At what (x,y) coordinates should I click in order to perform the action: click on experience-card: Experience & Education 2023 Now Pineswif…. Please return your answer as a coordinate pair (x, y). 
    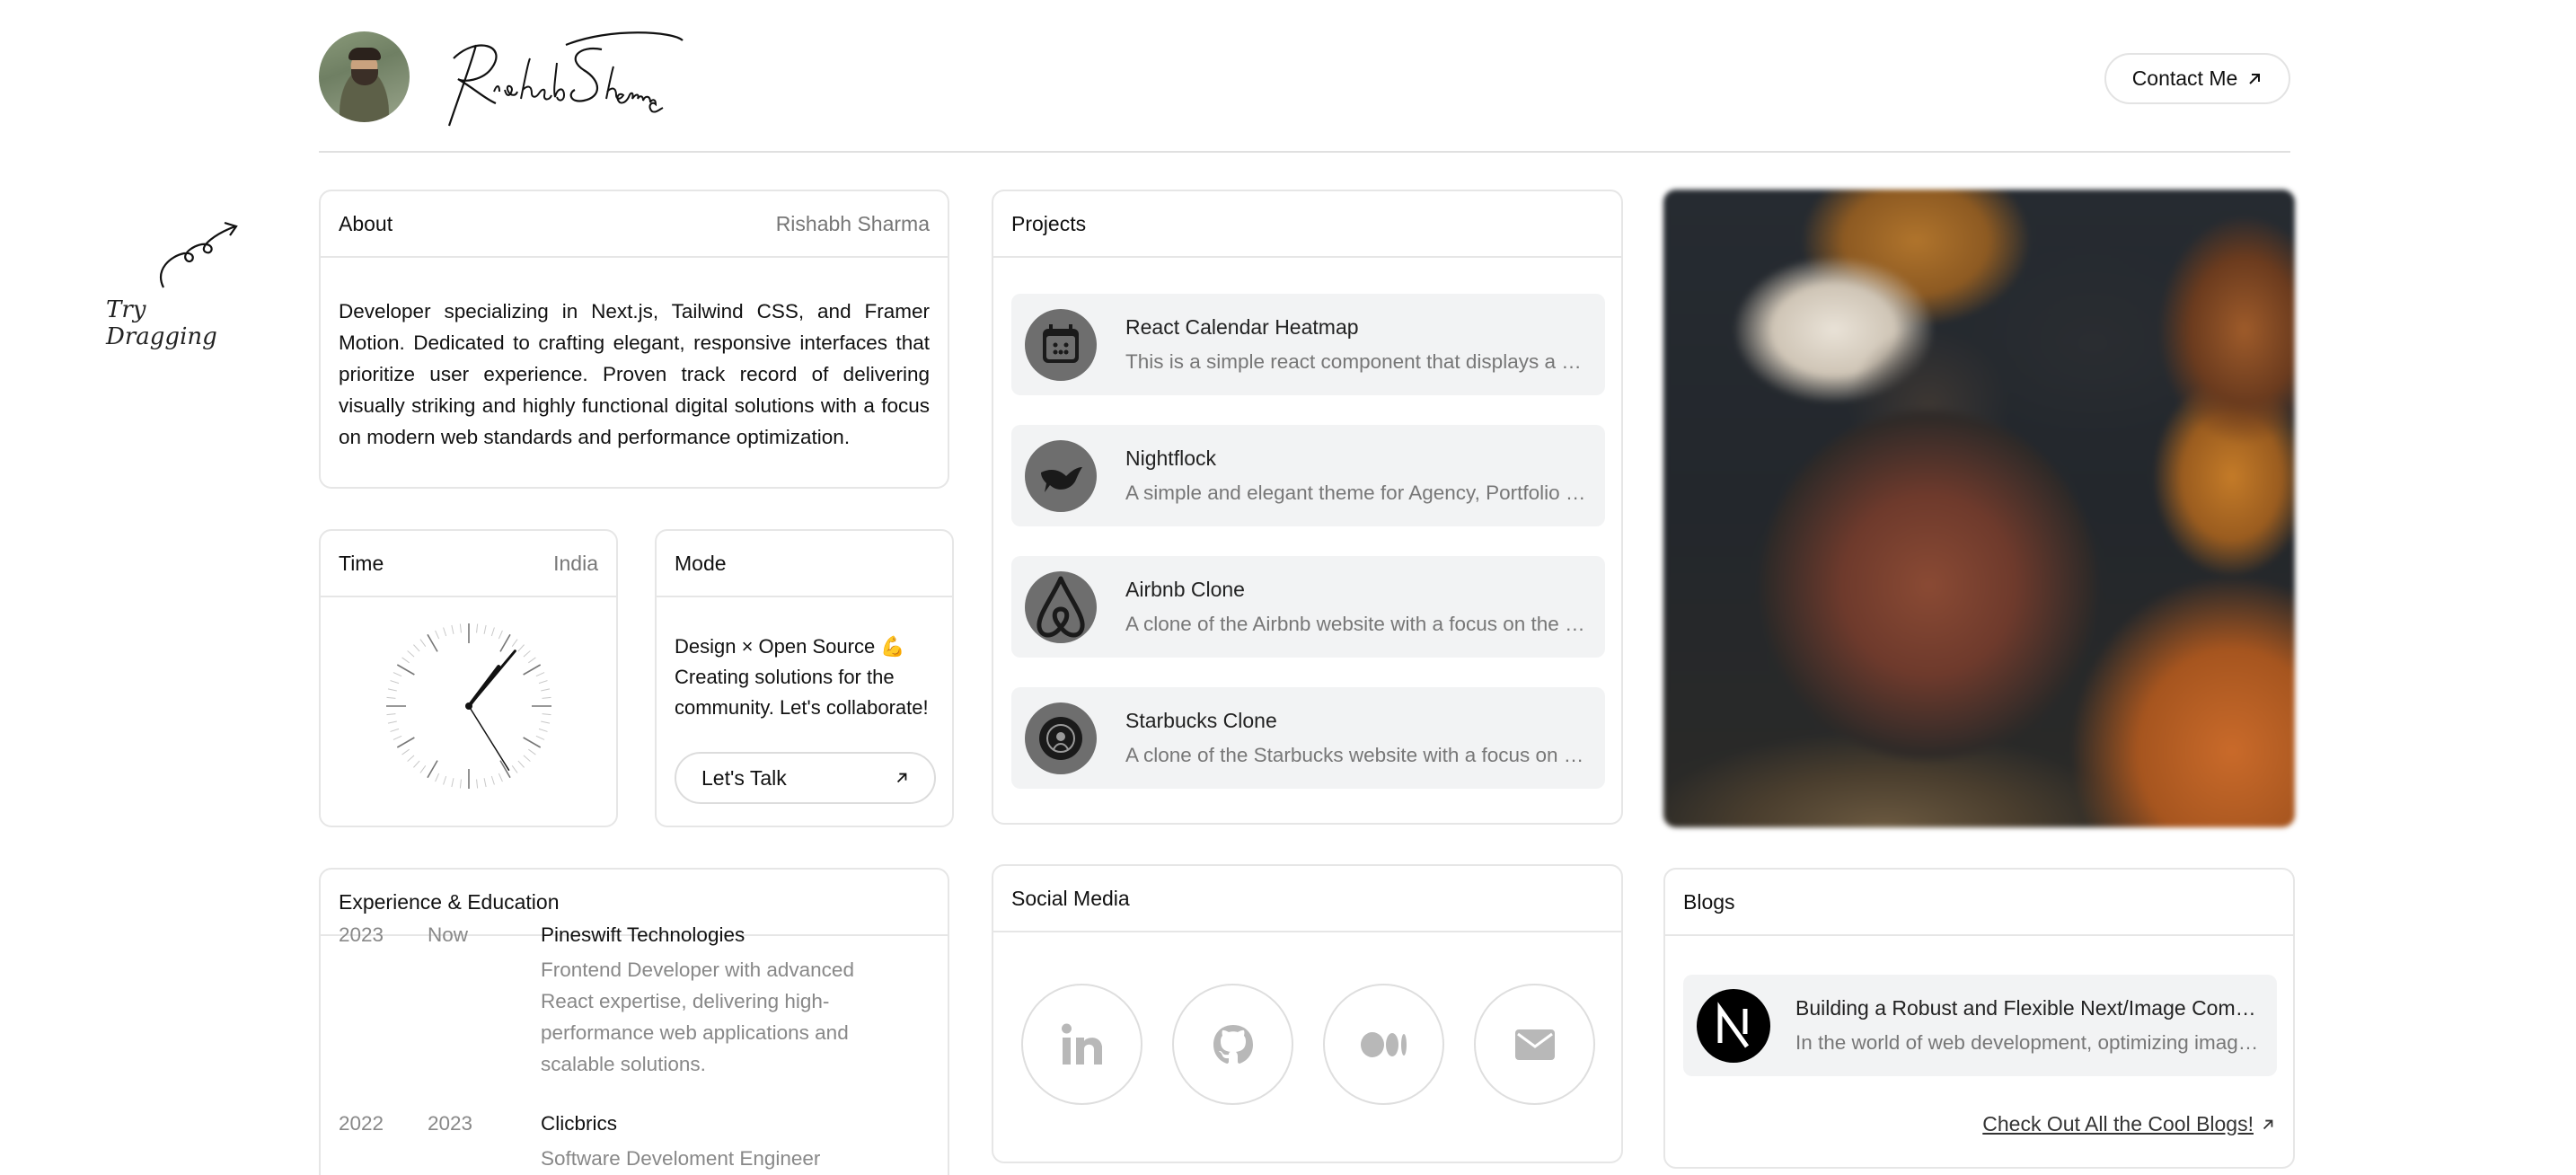
    Looking at the image, I should click on (634, 1021).